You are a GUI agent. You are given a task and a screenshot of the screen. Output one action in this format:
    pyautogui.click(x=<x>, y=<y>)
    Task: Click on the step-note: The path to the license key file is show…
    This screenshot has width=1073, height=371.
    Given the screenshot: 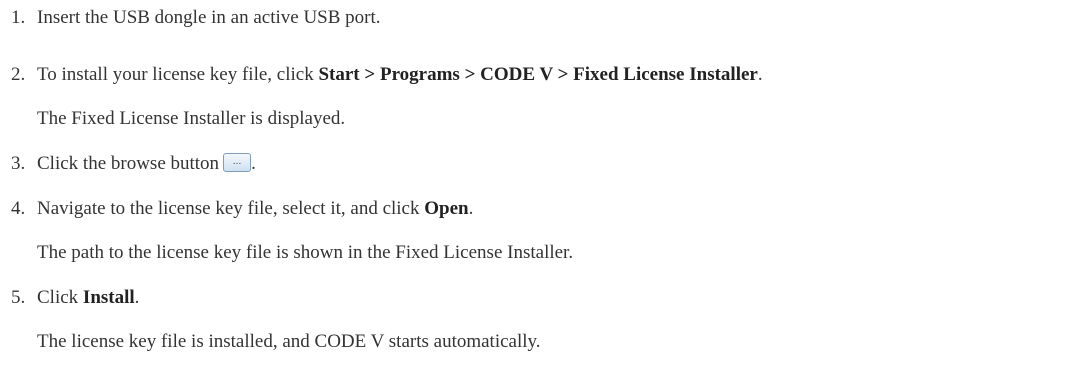 What is the action you would take?
    pyautogui.click(x=305, y=252)
    